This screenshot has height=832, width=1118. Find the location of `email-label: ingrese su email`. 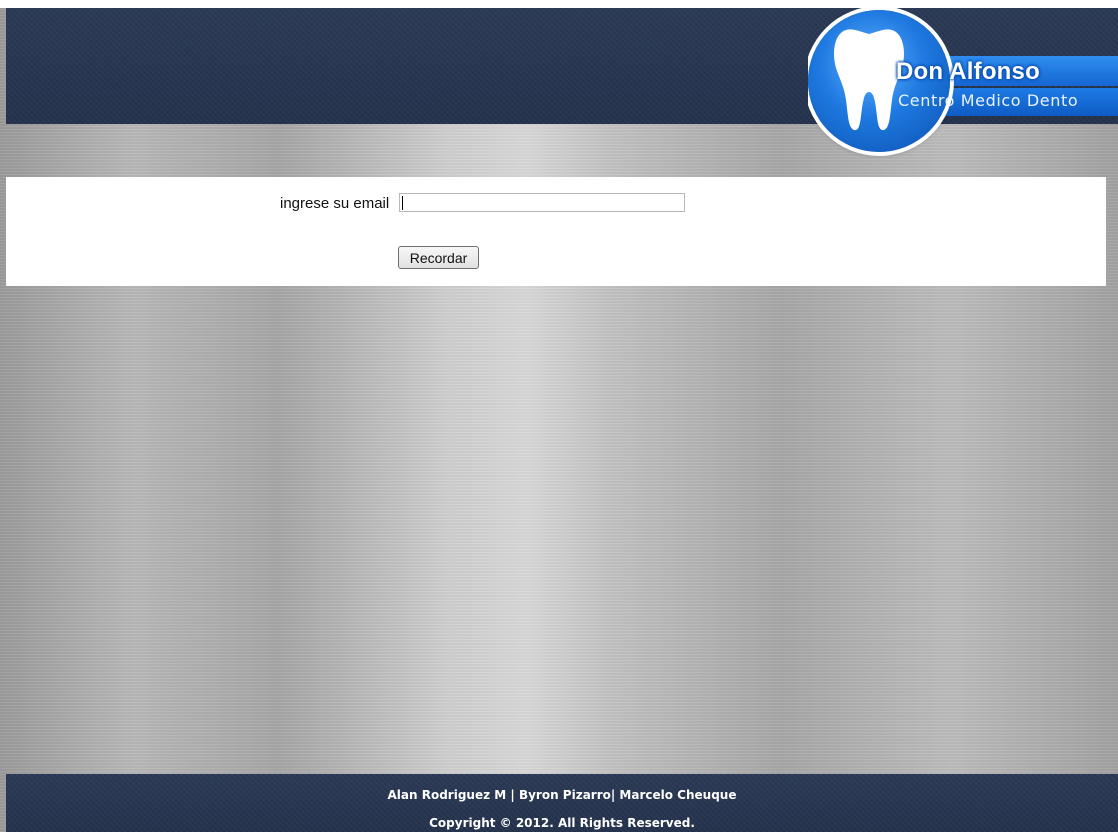

email-label: ingrese su email is located at coordinates (335, 203).